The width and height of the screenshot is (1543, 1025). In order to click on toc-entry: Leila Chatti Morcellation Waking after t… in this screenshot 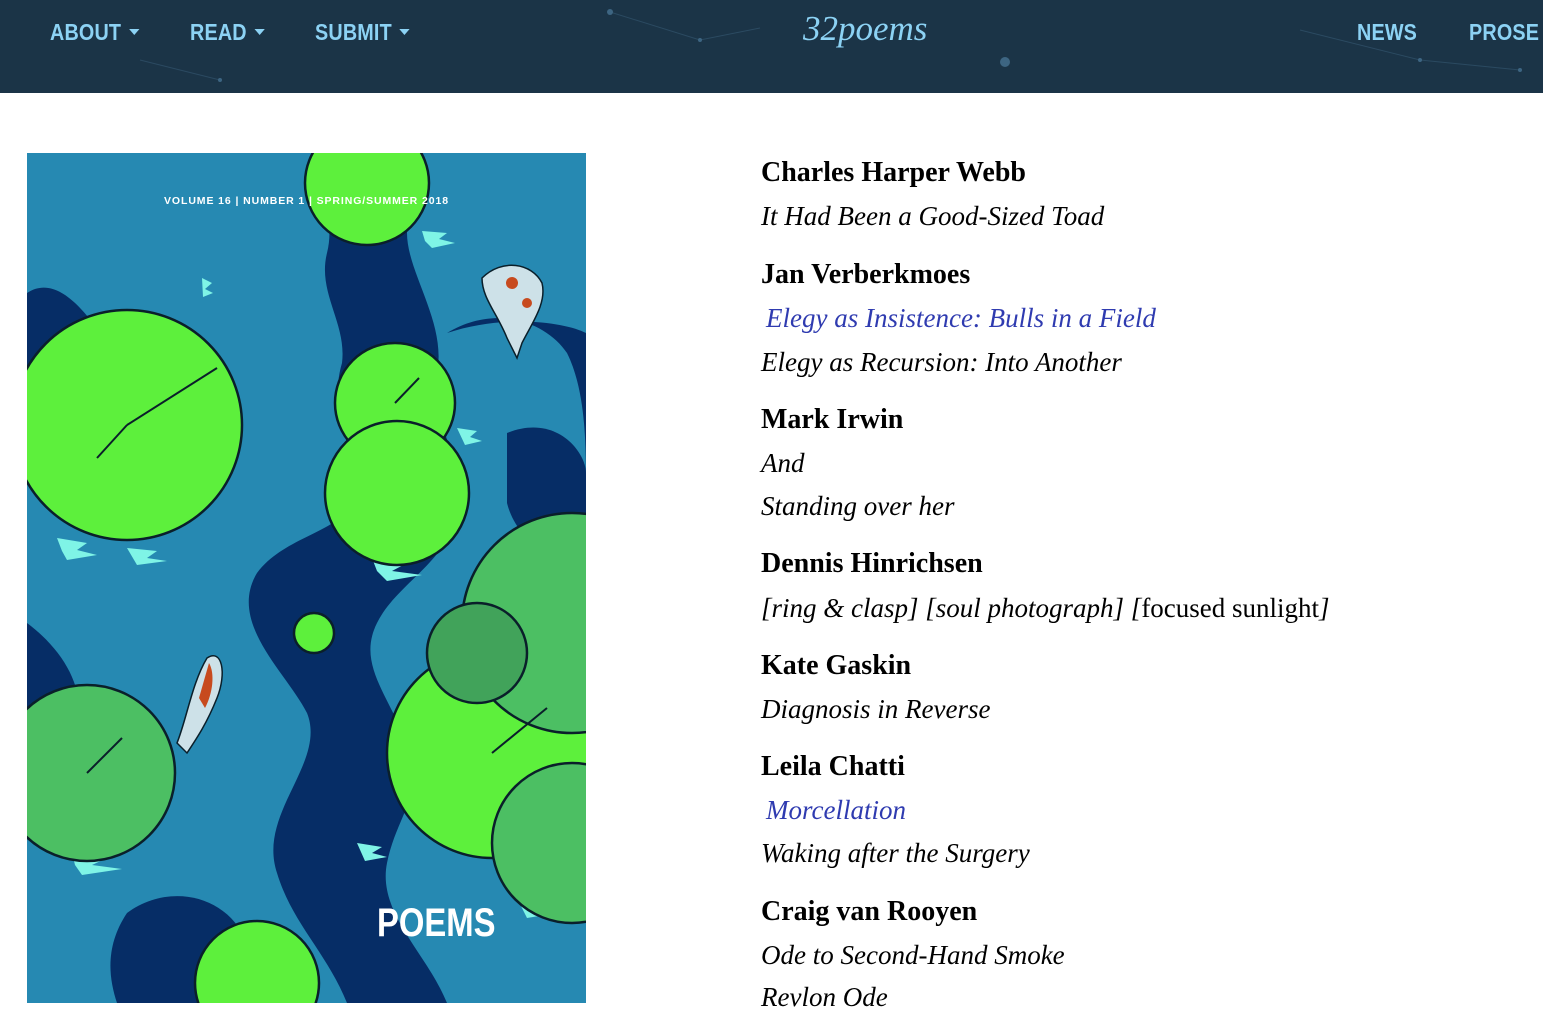, I will do `click(1141, 822)`.